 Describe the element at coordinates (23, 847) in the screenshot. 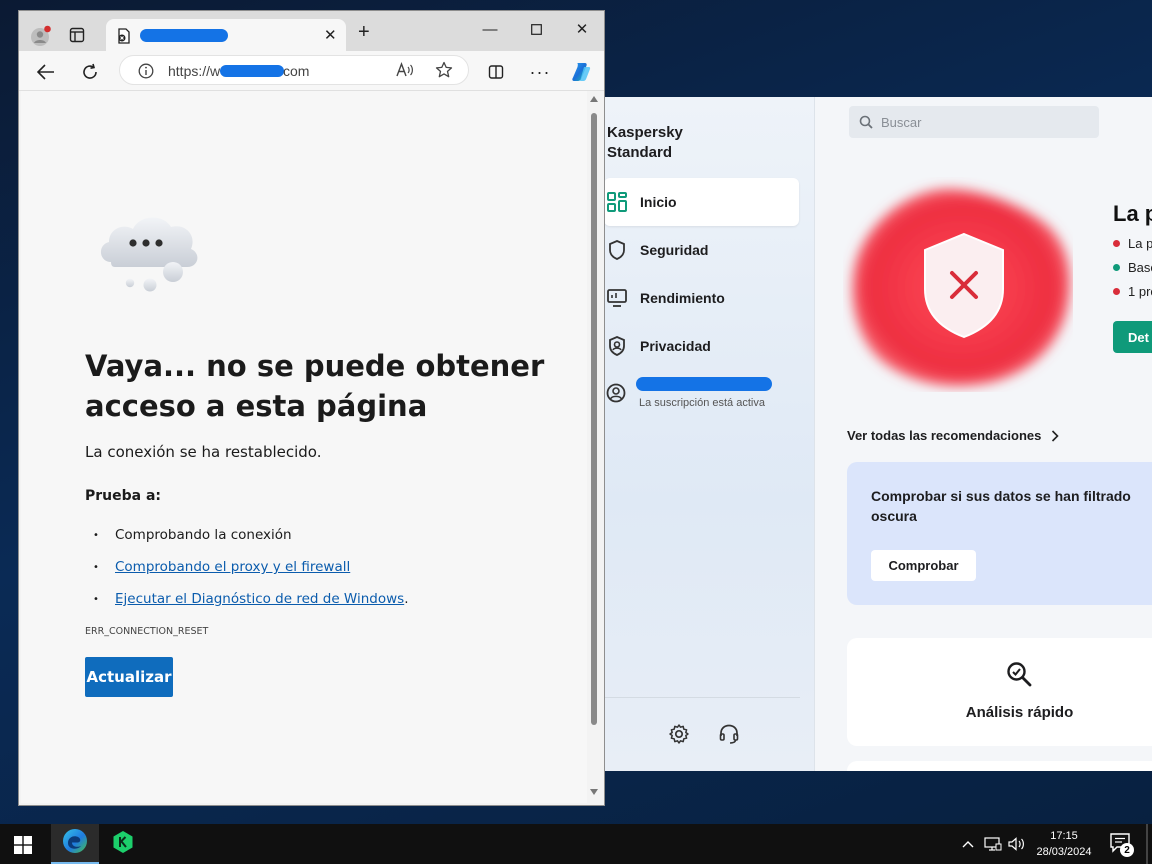

I see `windows-start-icon` at that location.